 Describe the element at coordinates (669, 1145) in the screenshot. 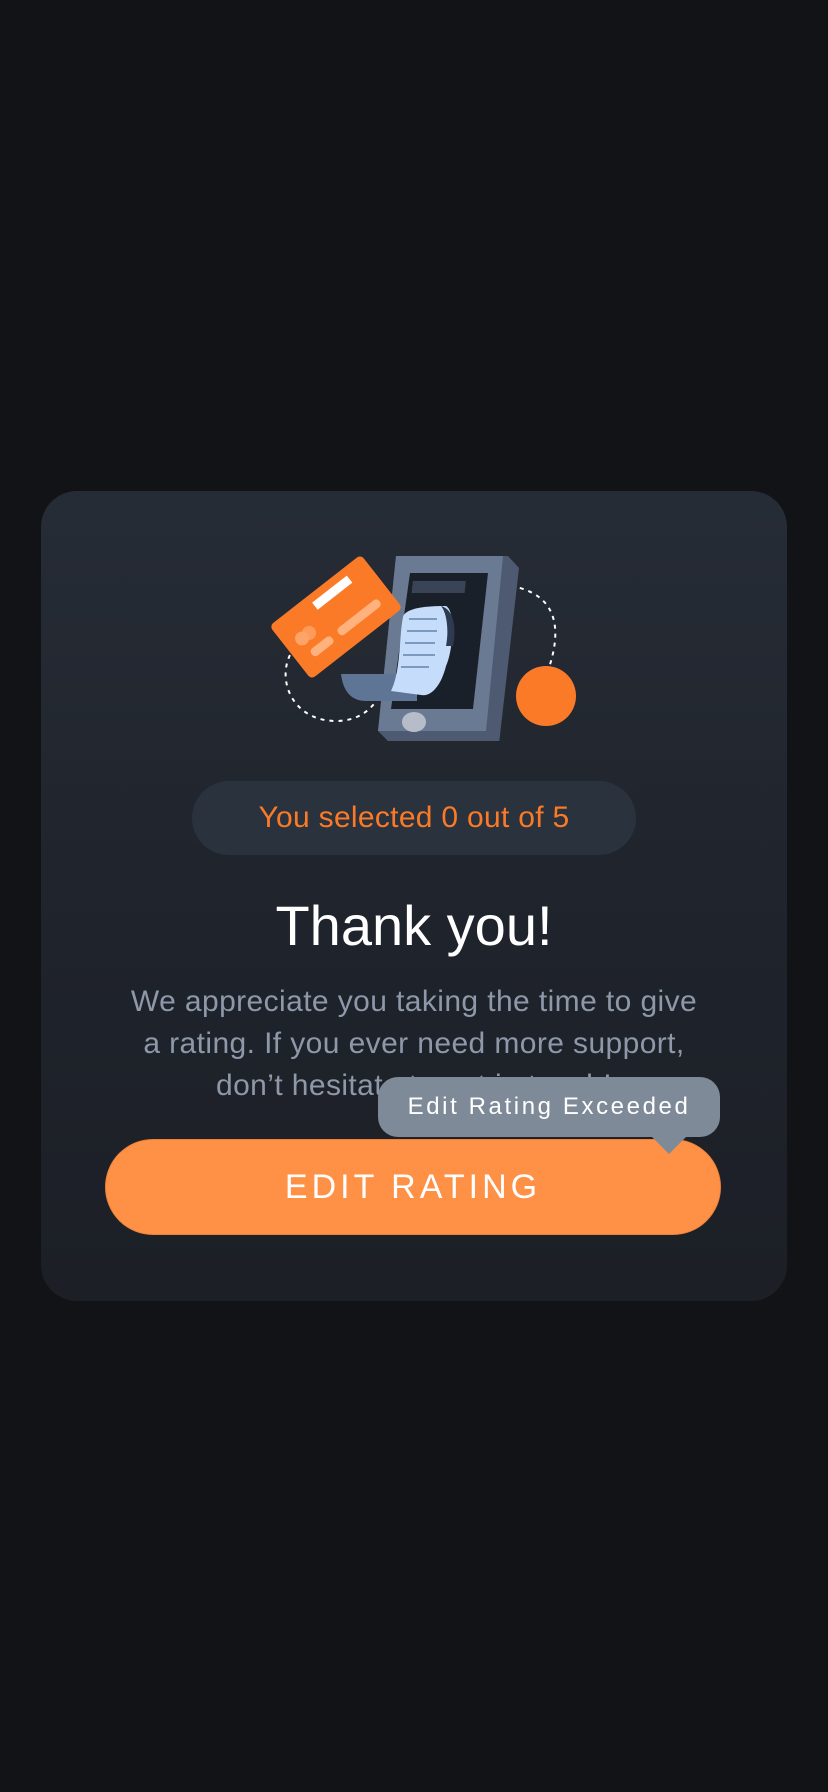

I see `tooltip-arrow` at that location.